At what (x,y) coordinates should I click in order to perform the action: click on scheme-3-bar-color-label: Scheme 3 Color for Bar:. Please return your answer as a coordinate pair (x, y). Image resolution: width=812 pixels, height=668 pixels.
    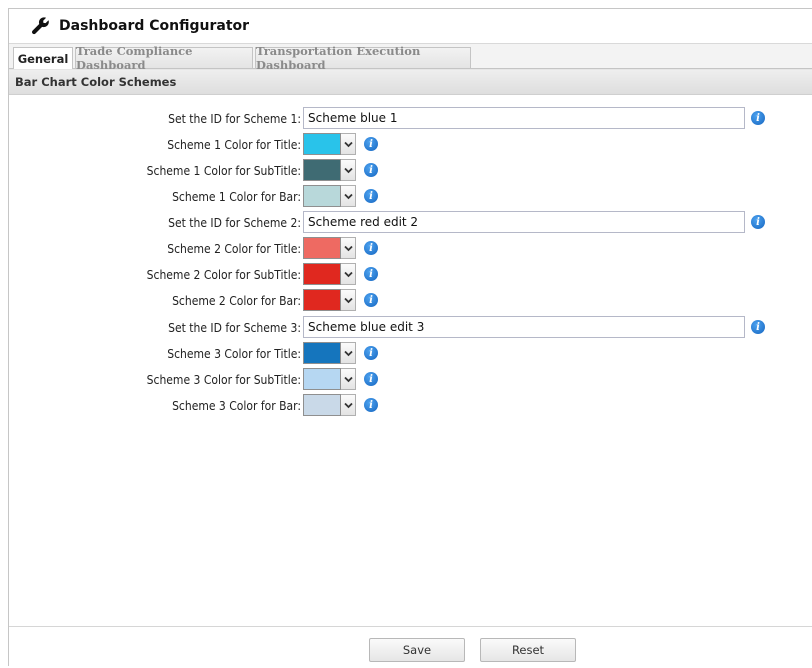
    Looking at the image, I should click on (236, 406).